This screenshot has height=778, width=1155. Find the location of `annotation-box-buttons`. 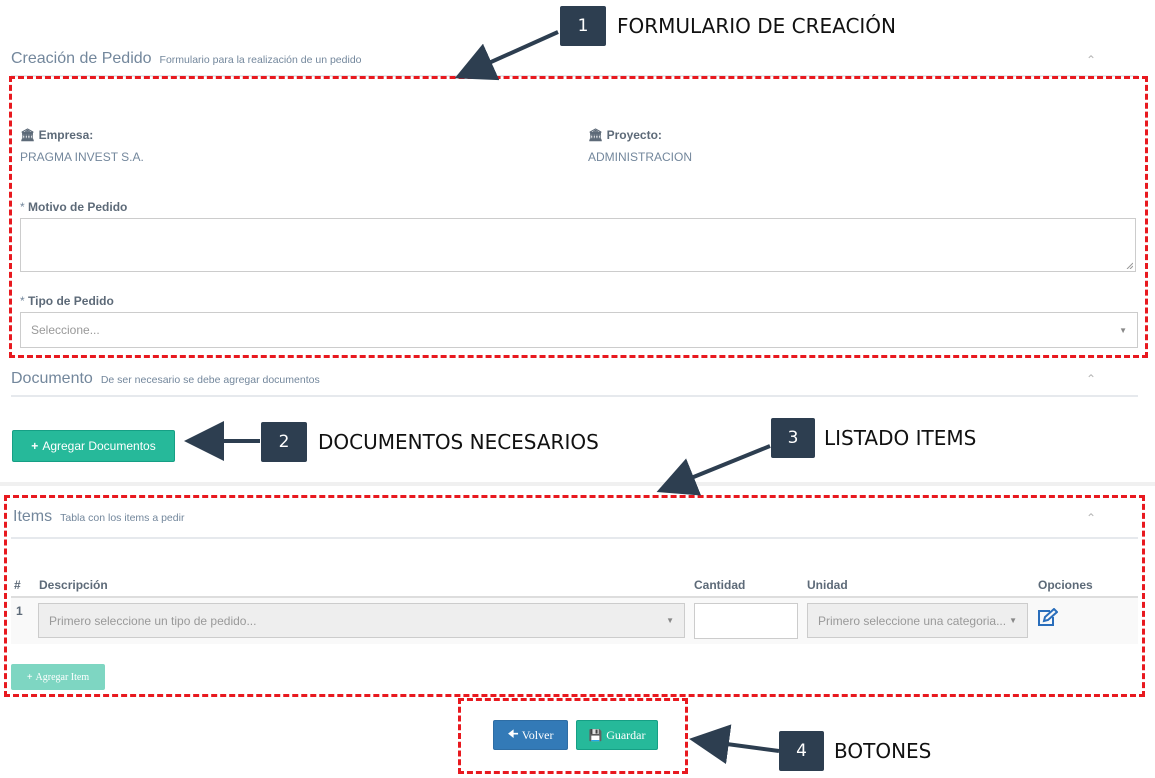

annotation-box-buttons is located at coordinates (573, 736).